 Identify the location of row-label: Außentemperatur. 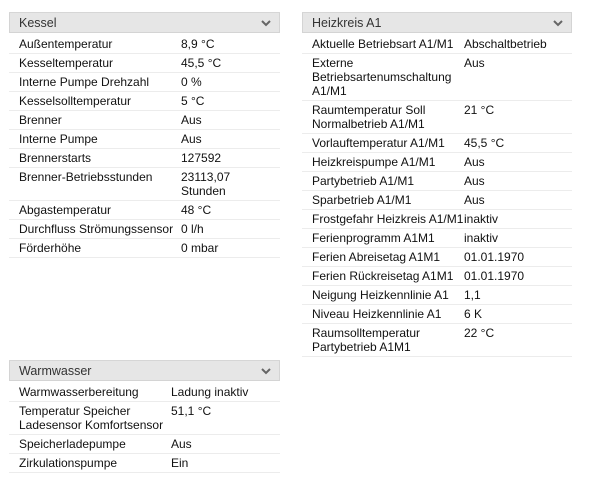
(66, 44).